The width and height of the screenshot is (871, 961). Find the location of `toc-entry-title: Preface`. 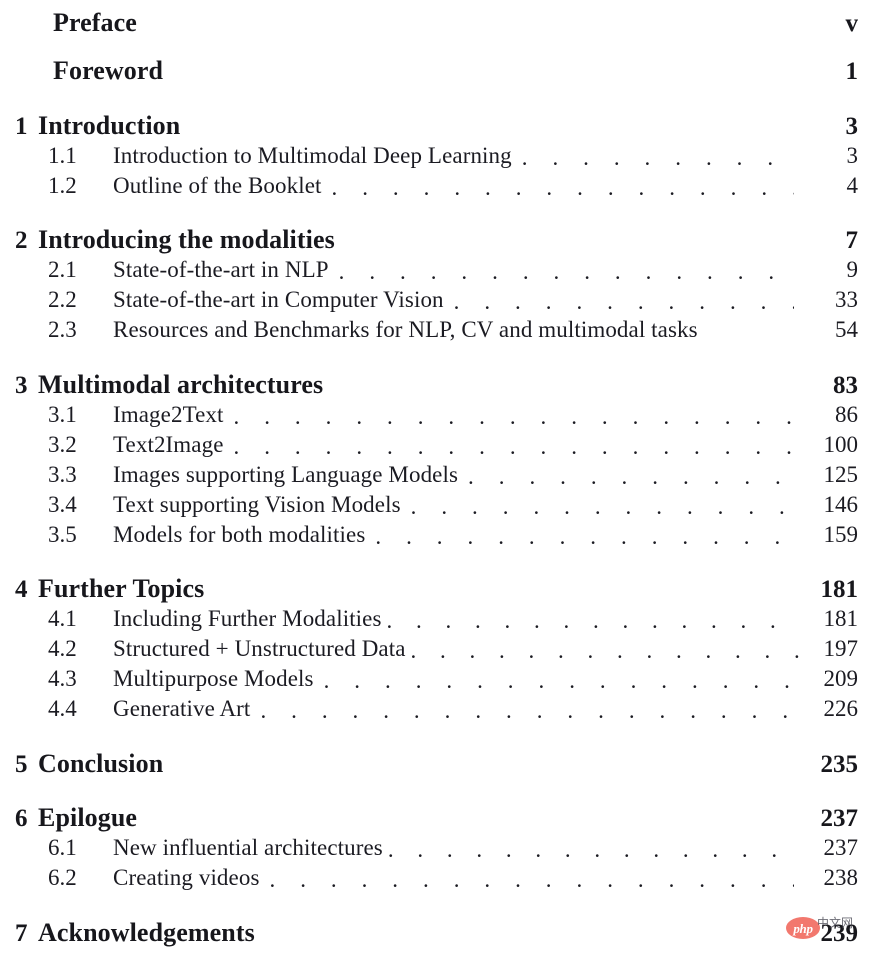

toc-entry-title: Preface is located at coordinates (95, 22).